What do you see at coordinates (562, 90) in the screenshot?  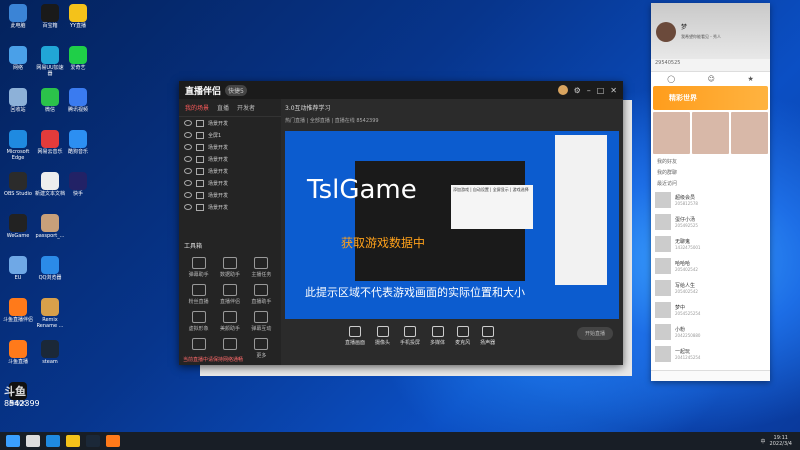 I see `user-avatar` at bounding box center [562, 90].